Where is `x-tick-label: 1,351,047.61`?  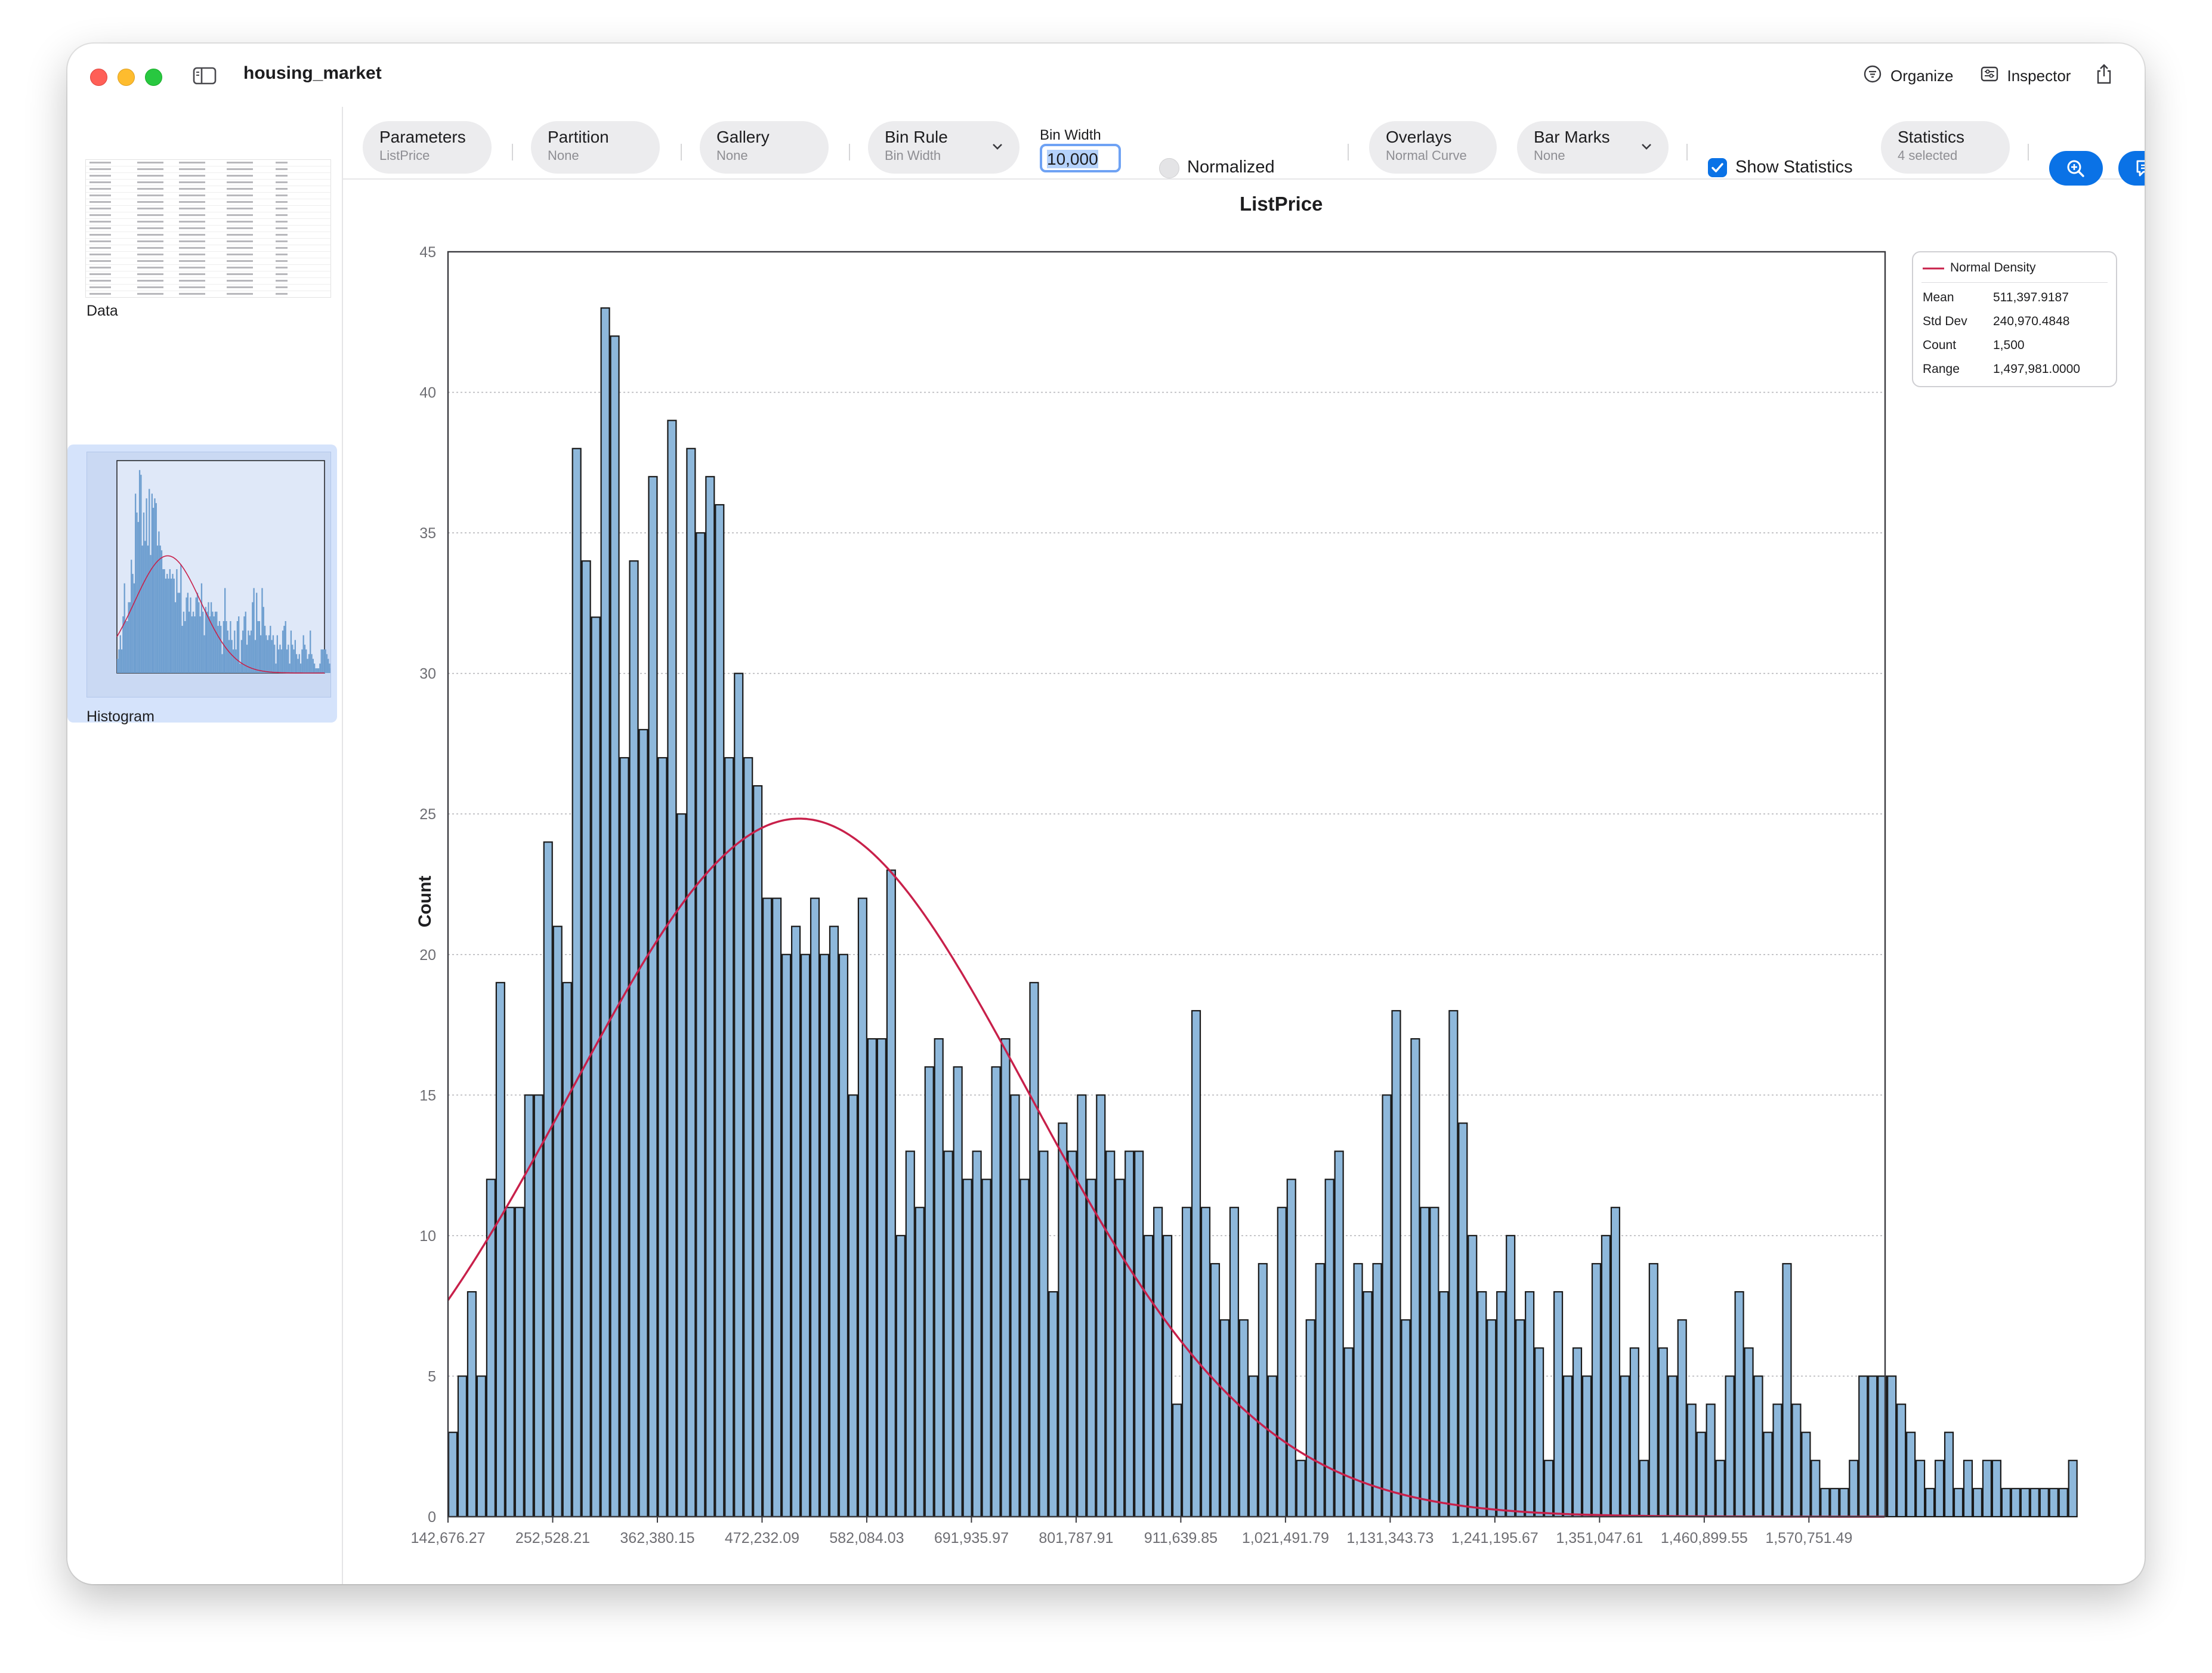
x-tick-label: 1,351,047.61 is located at coordinates (1599, 1538).